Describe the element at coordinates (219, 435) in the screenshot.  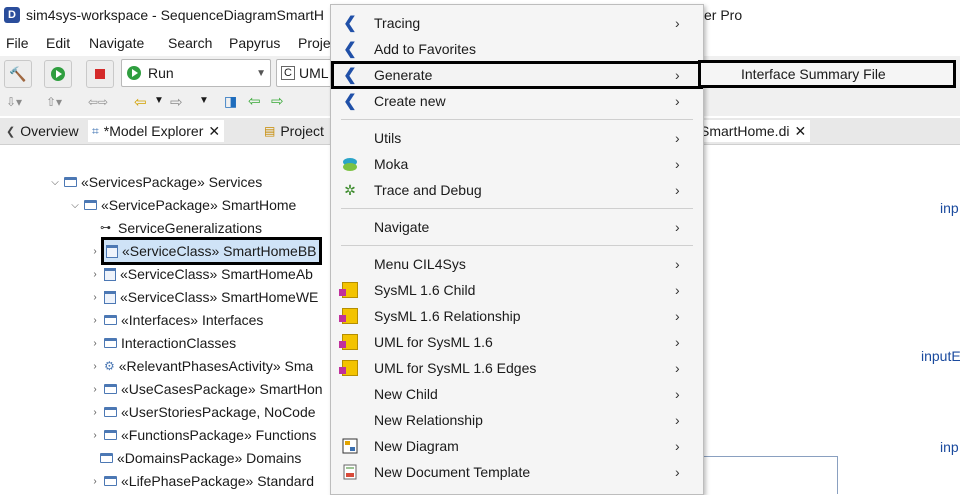
I see `tree-node-label: «FunctionsPackage» Functions` at that location.